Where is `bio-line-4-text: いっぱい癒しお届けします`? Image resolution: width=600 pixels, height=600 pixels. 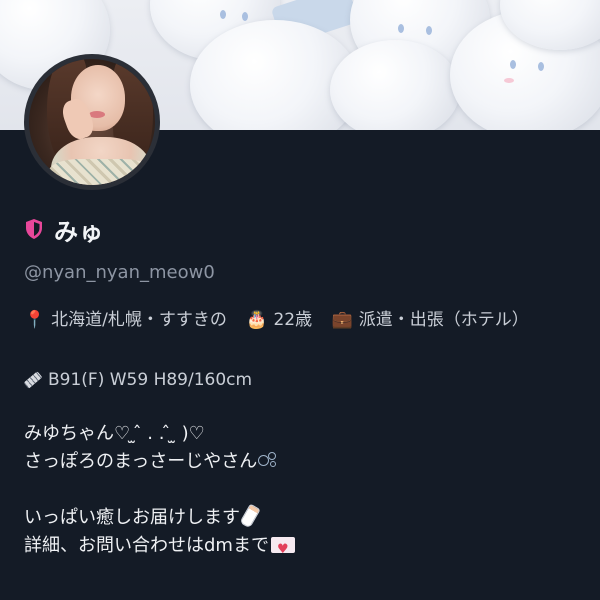
bio-line-4-text: いっぱい癒しお届けします is located at coordinates (132, 517).